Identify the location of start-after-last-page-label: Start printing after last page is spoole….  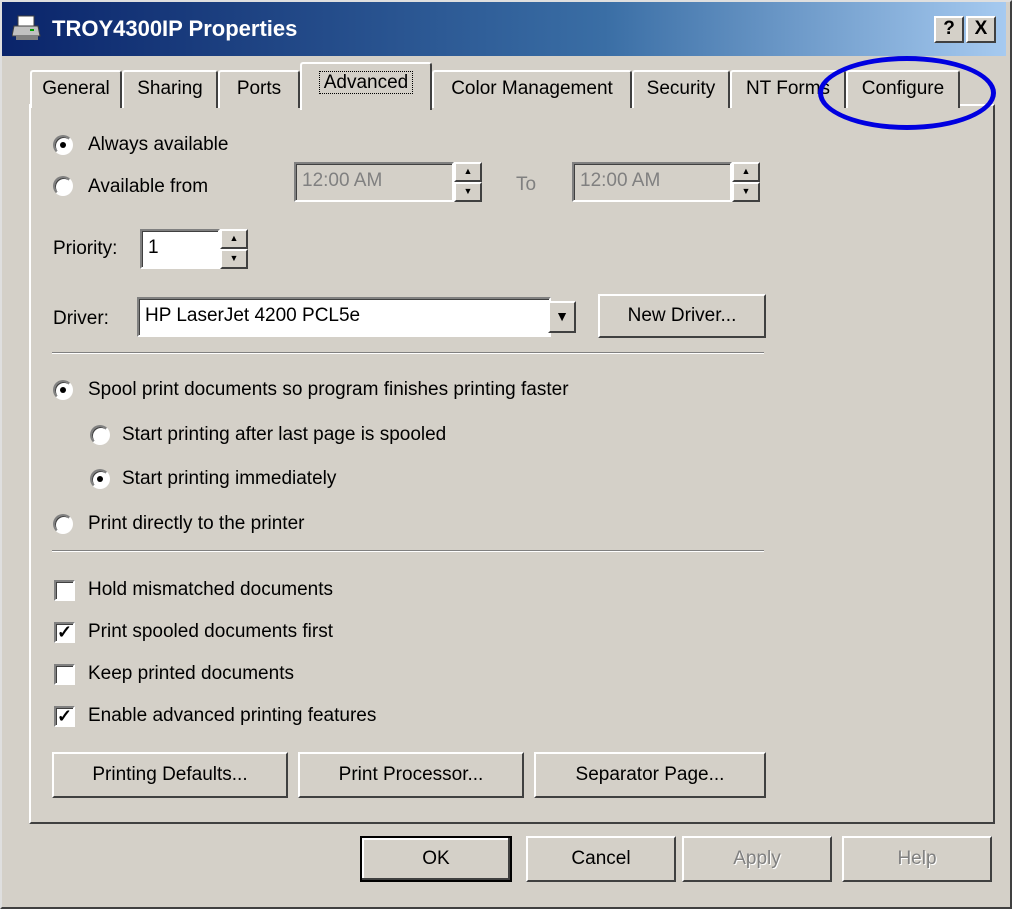
(284, 434).